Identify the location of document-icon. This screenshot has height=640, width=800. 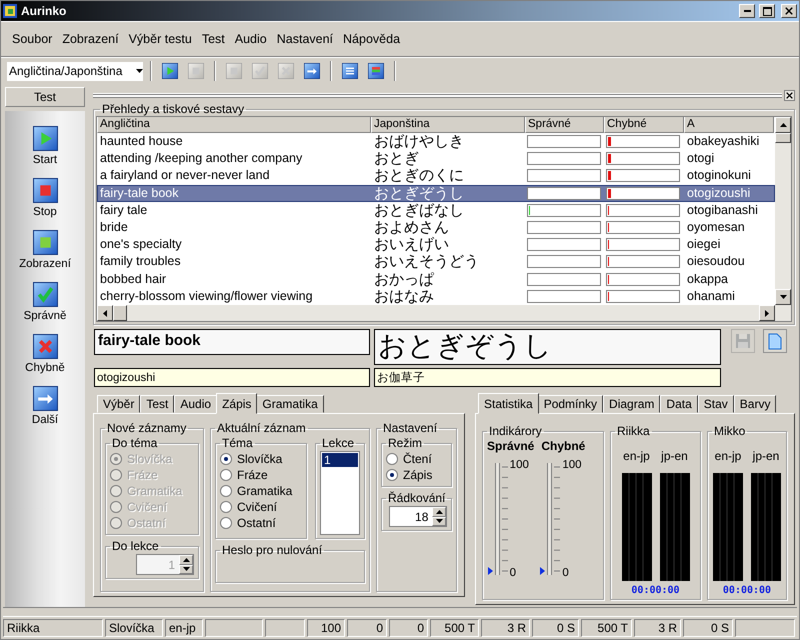
(775, 341).